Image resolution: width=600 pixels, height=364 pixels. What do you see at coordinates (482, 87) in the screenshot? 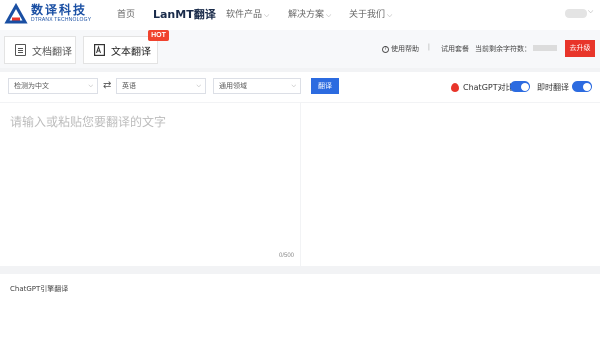
I see `chatgpt-compare-label: ChatGPT对比` at bounding box center [482, 87].